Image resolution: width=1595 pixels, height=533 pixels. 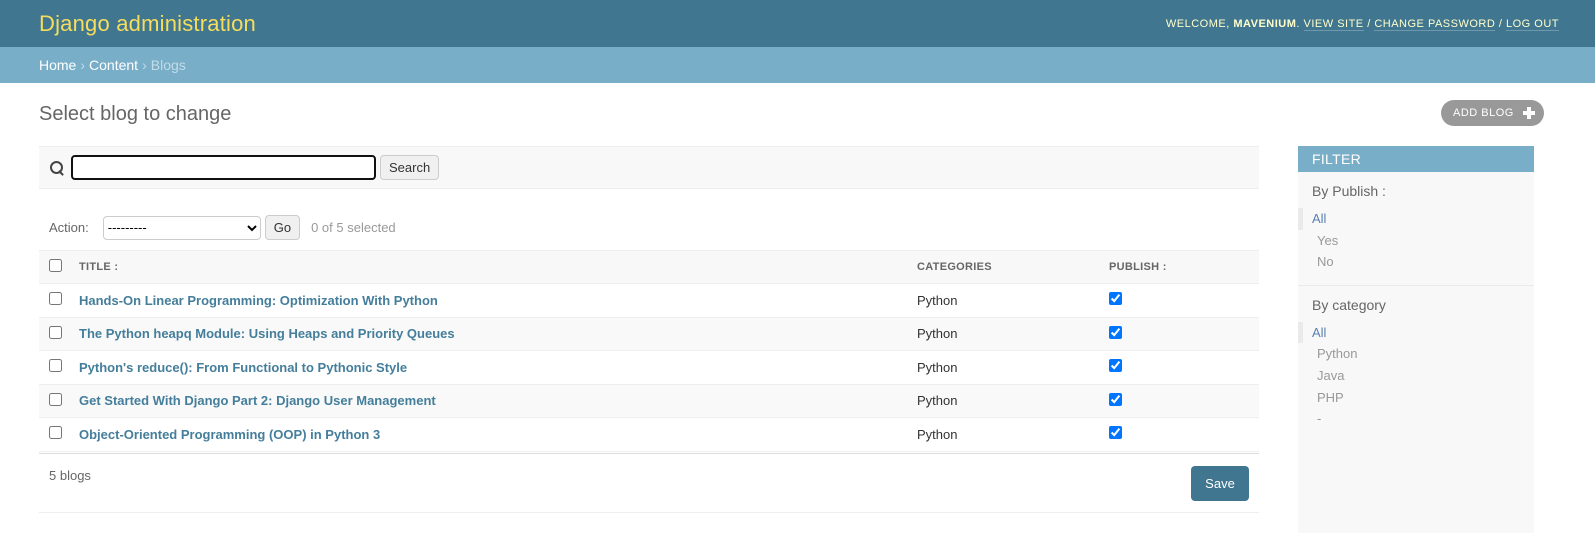 I want to click on column-publish: Publish :, so click(x=1184, y=267).